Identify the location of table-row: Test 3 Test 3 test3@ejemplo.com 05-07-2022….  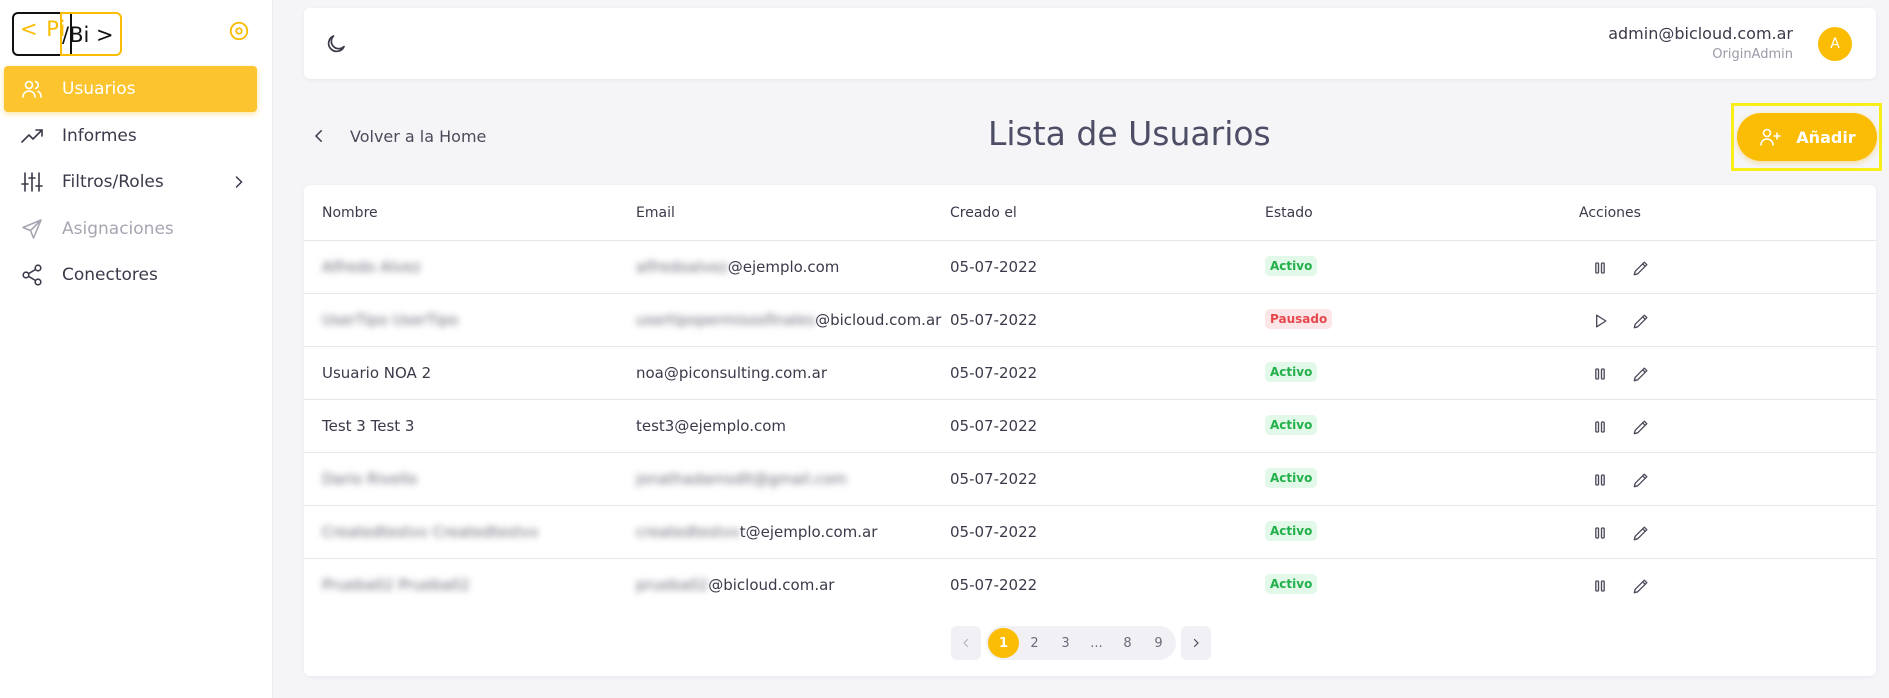
(1090, 426).